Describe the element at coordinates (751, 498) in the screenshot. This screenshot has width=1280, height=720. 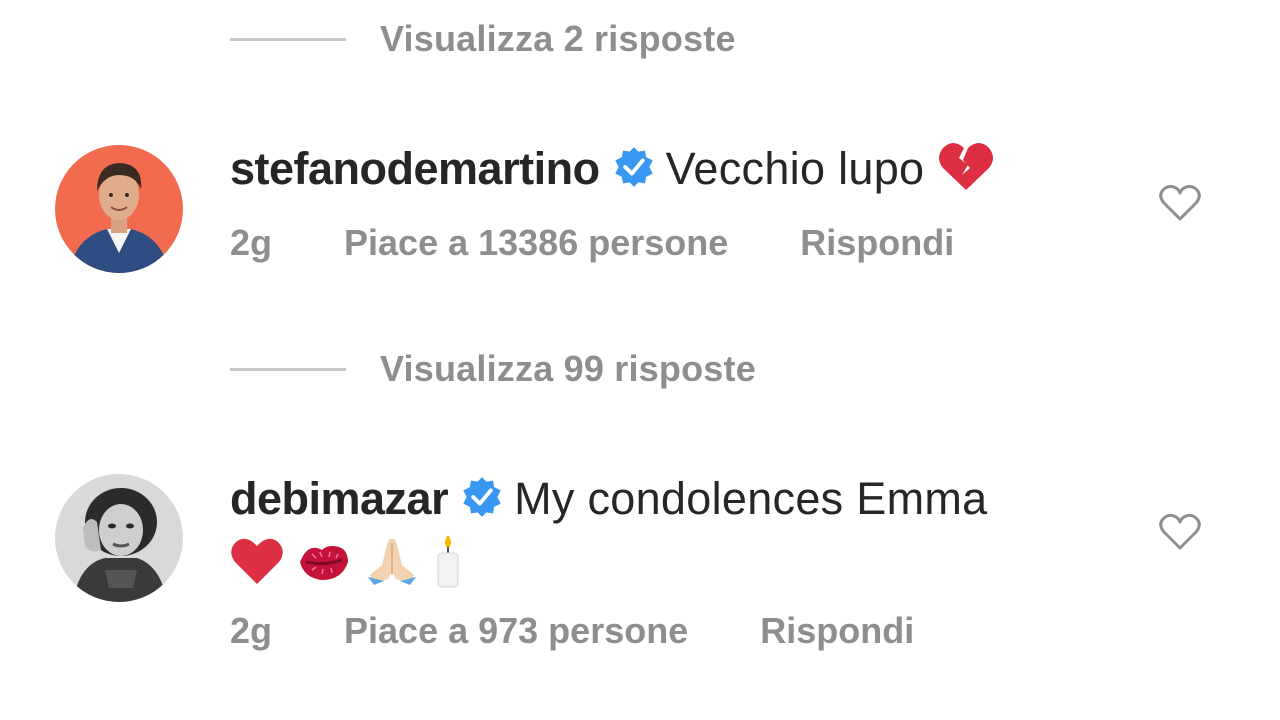
I see `comment-text: My condolences Emma` at that location.